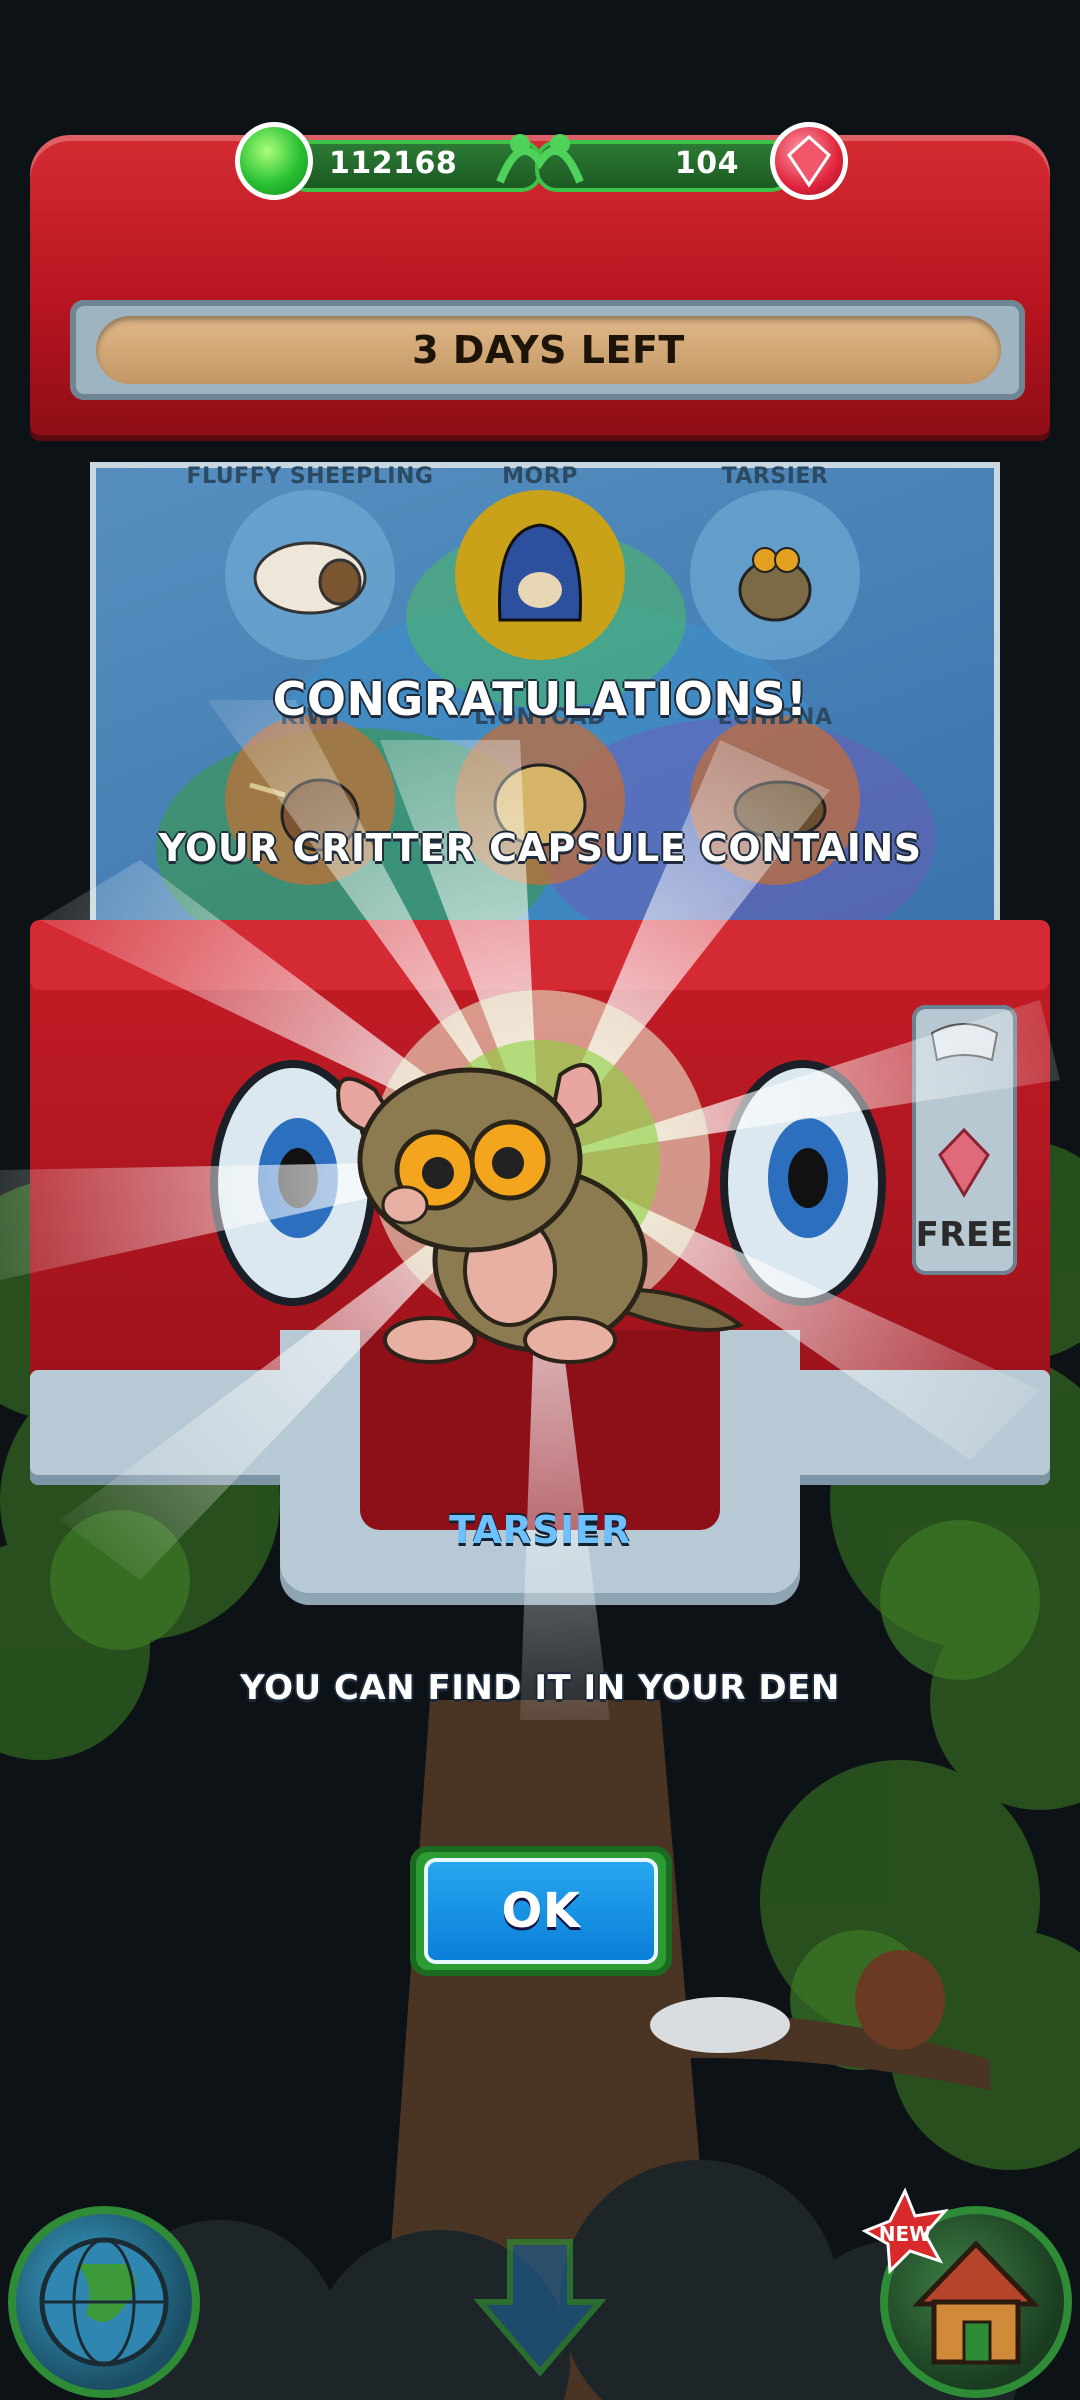  I want to click on ok-button: OK, so click(541, 1911).